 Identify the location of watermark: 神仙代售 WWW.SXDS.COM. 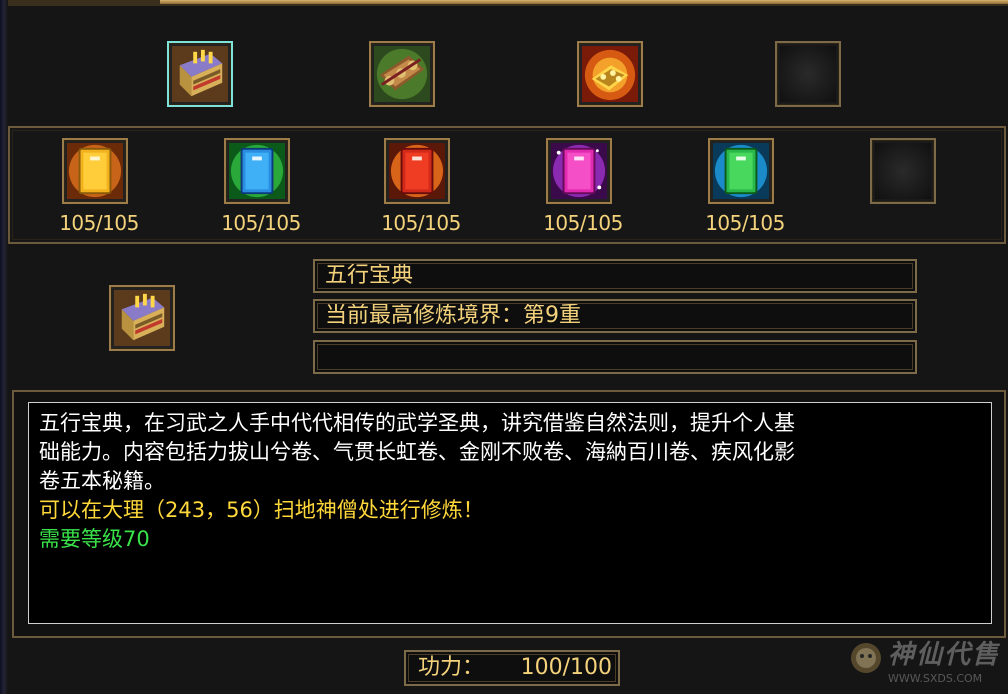
(928, 663).